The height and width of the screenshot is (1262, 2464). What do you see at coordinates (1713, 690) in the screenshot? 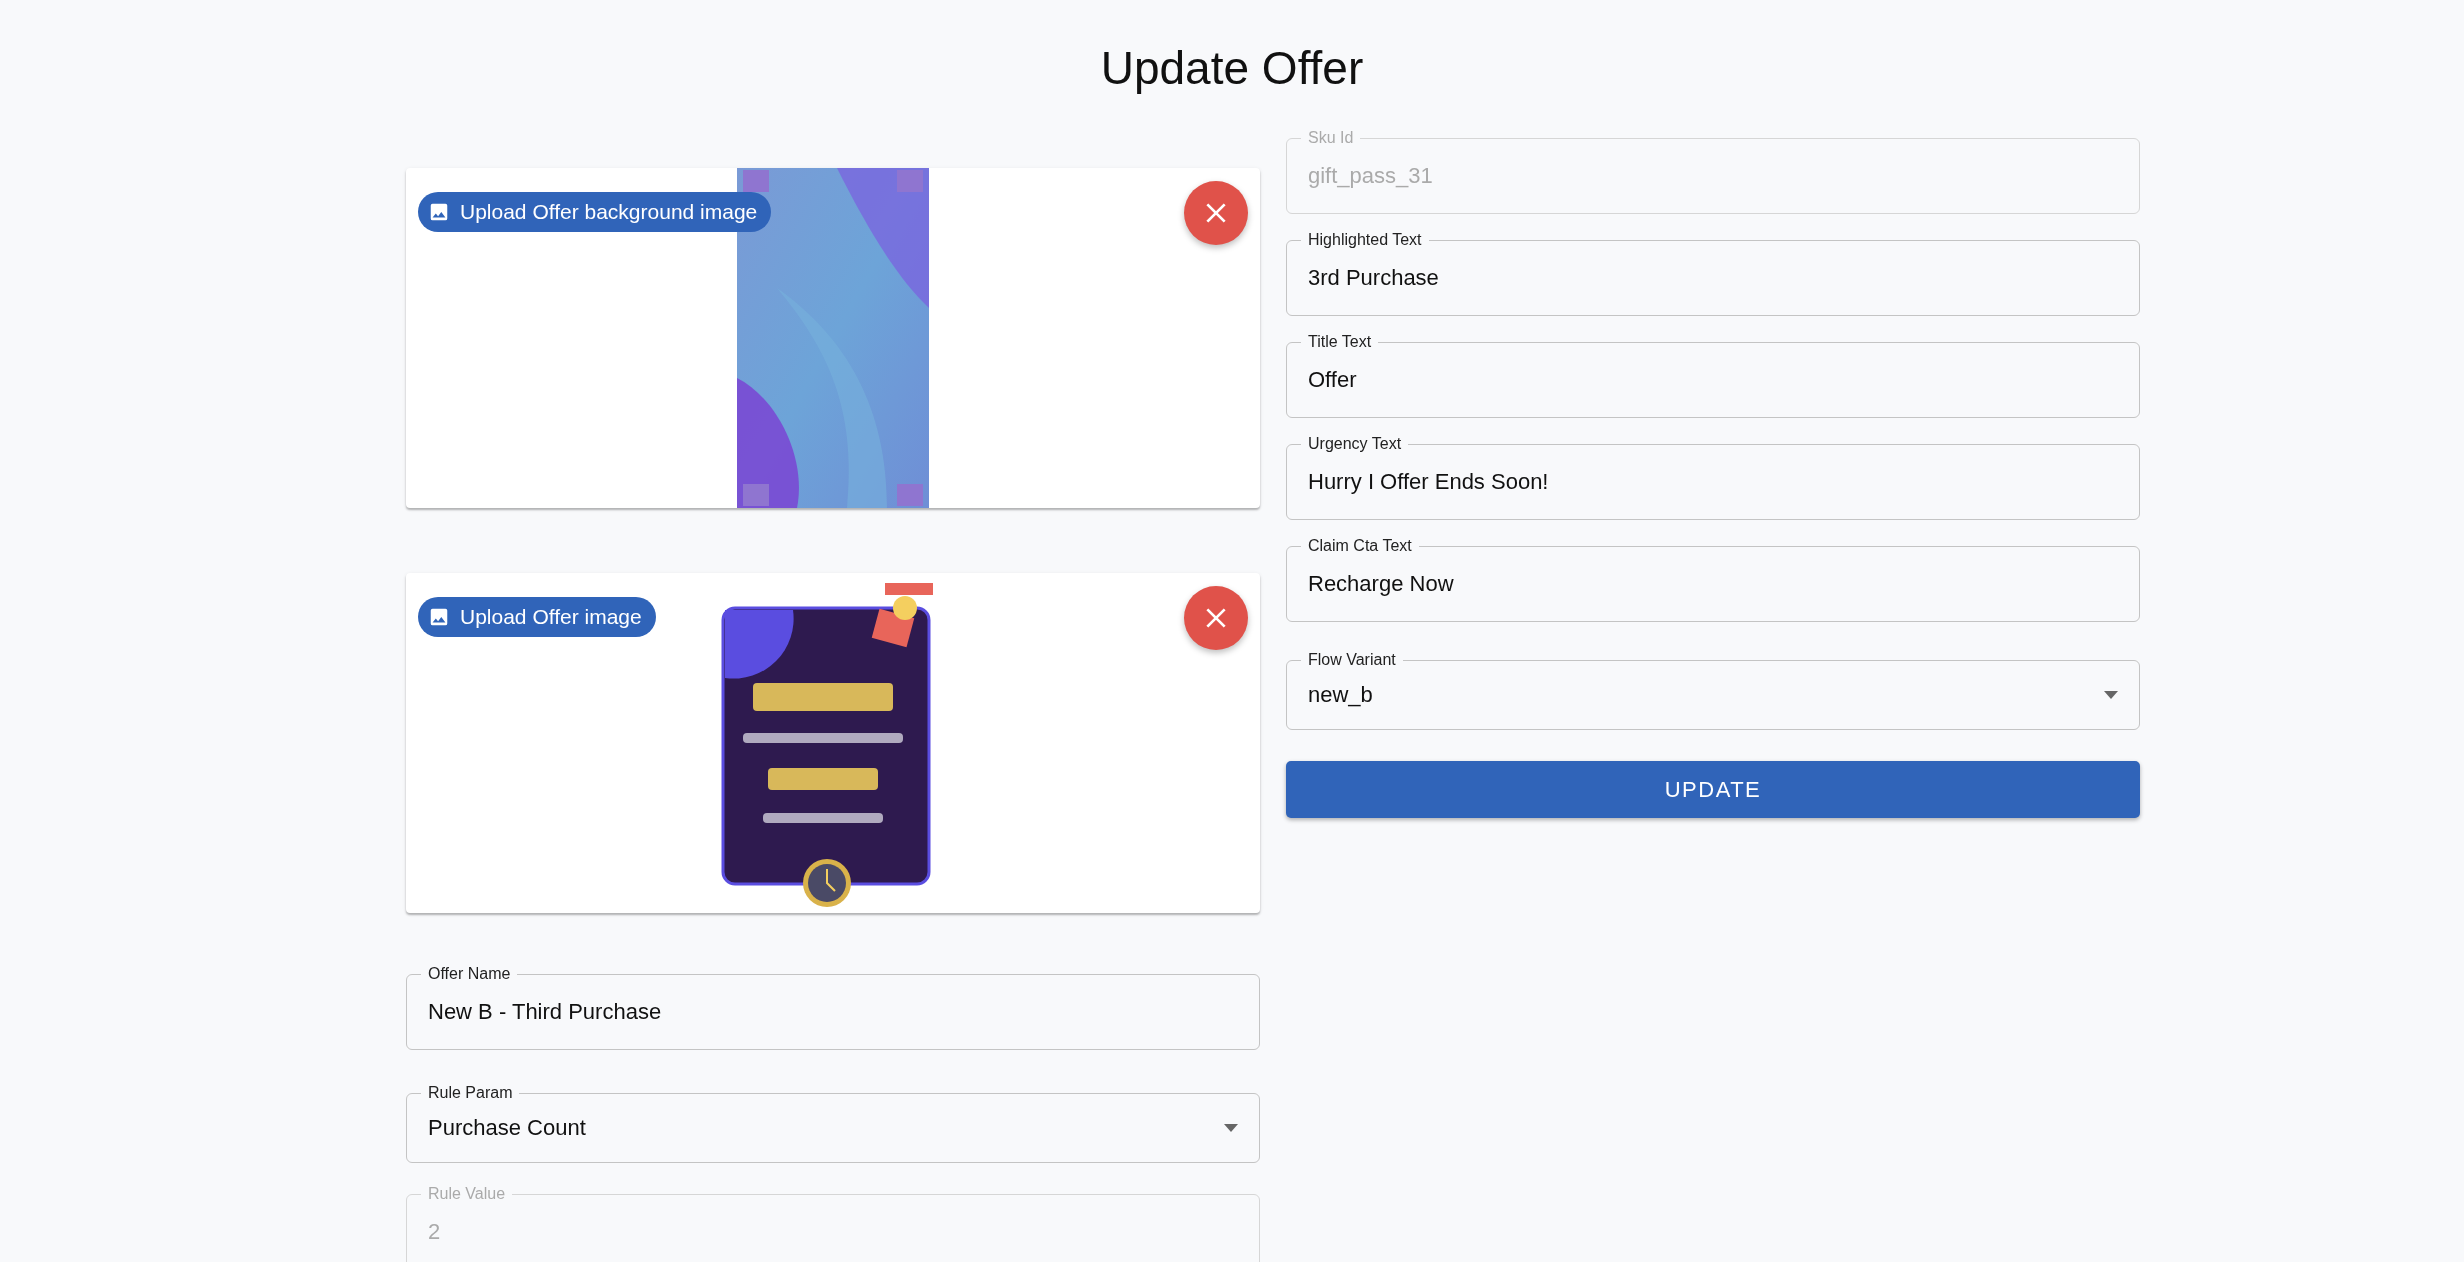
I see `select-field: Flow Variant new_b` at bounding box center [1713, 690].